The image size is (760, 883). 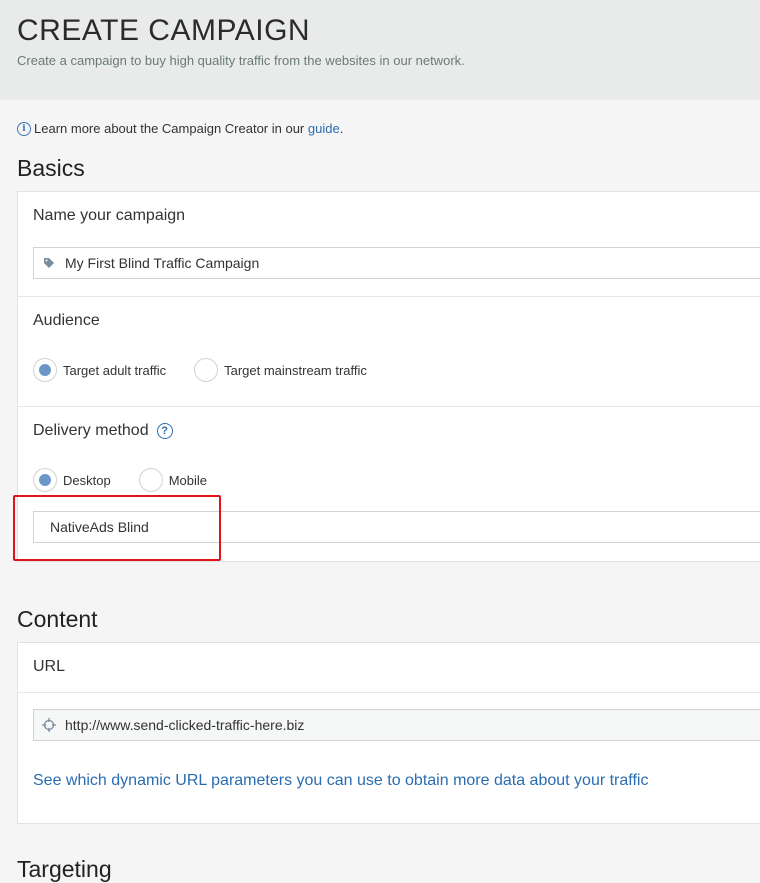 I want to click on section-title-targeting: Targeting, so click(x=64, y=869).